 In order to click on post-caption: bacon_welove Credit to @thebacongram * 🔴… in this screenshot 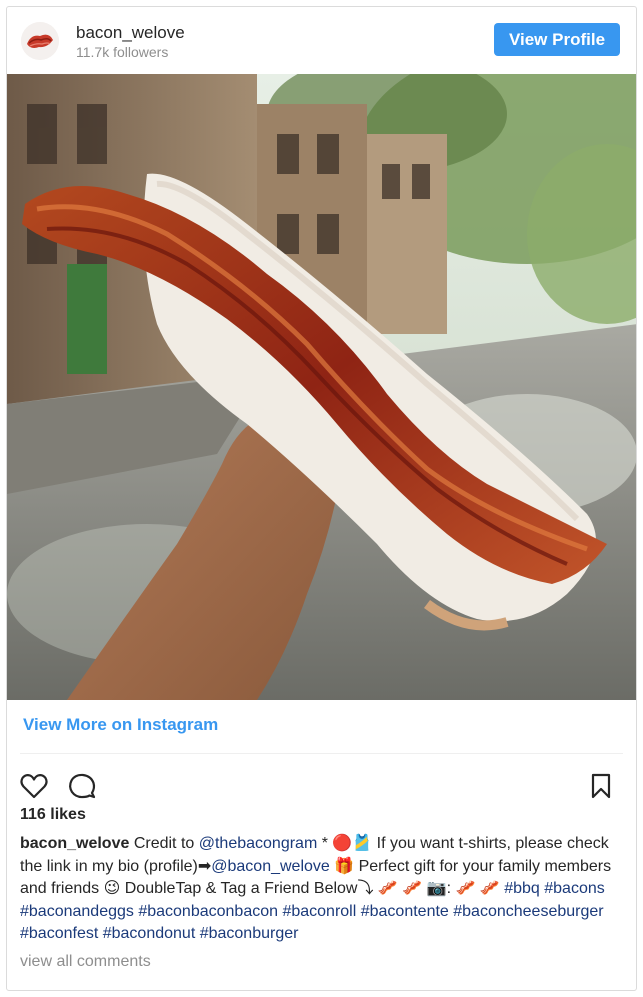, I will do `click(320, 889)`.